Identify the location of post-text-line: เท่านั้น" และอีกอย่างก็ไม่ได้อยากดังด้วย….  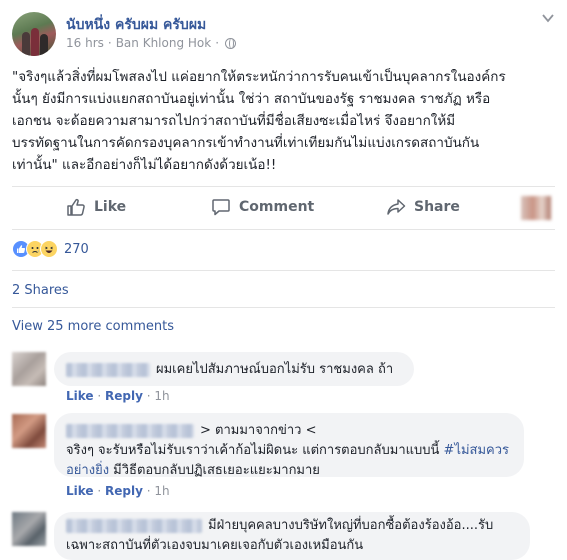
(144, 165).